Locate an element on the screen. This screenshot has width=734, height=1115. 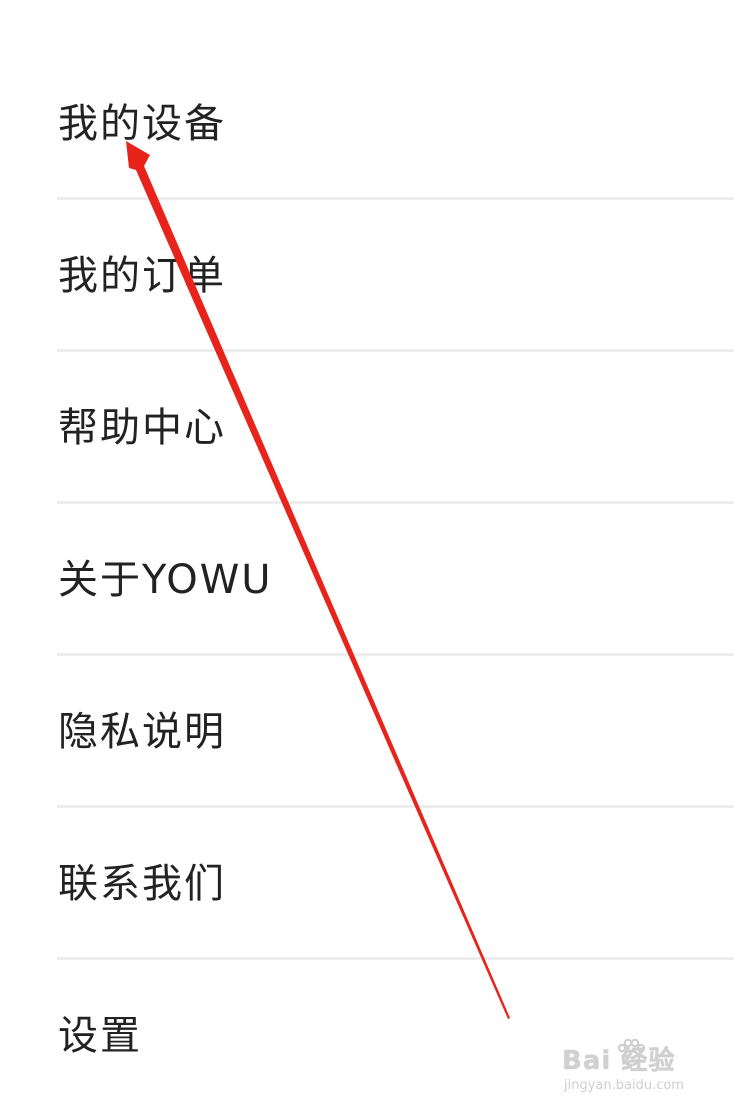
menu-item-contact-us: 联系我们 is located at coordinates (367, 884).